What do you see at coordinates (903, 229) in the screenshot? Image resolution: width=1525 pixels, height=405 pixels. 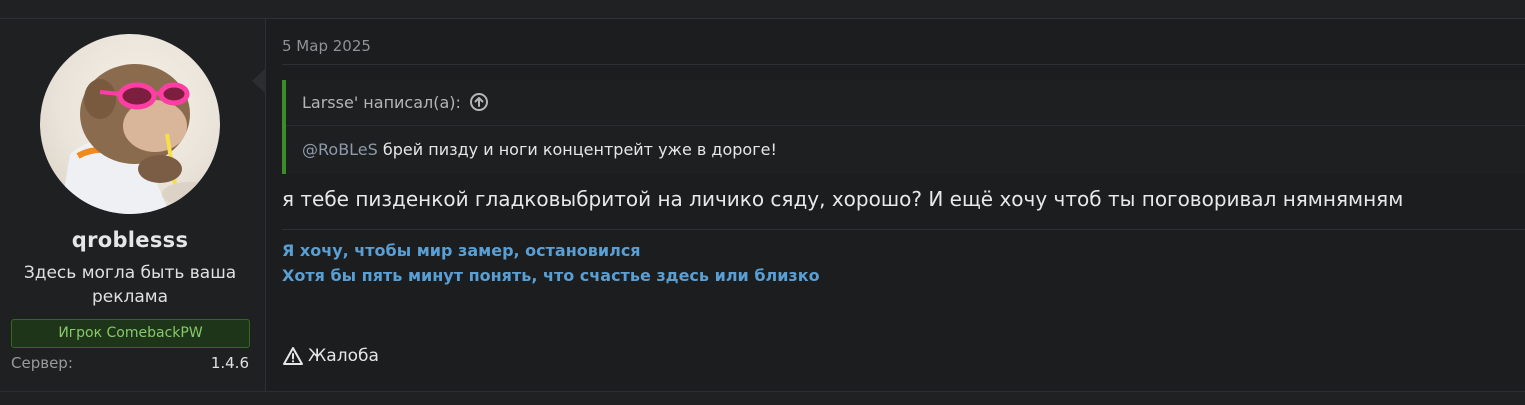 I see `signature-divider` at bounding box center [903, 229].